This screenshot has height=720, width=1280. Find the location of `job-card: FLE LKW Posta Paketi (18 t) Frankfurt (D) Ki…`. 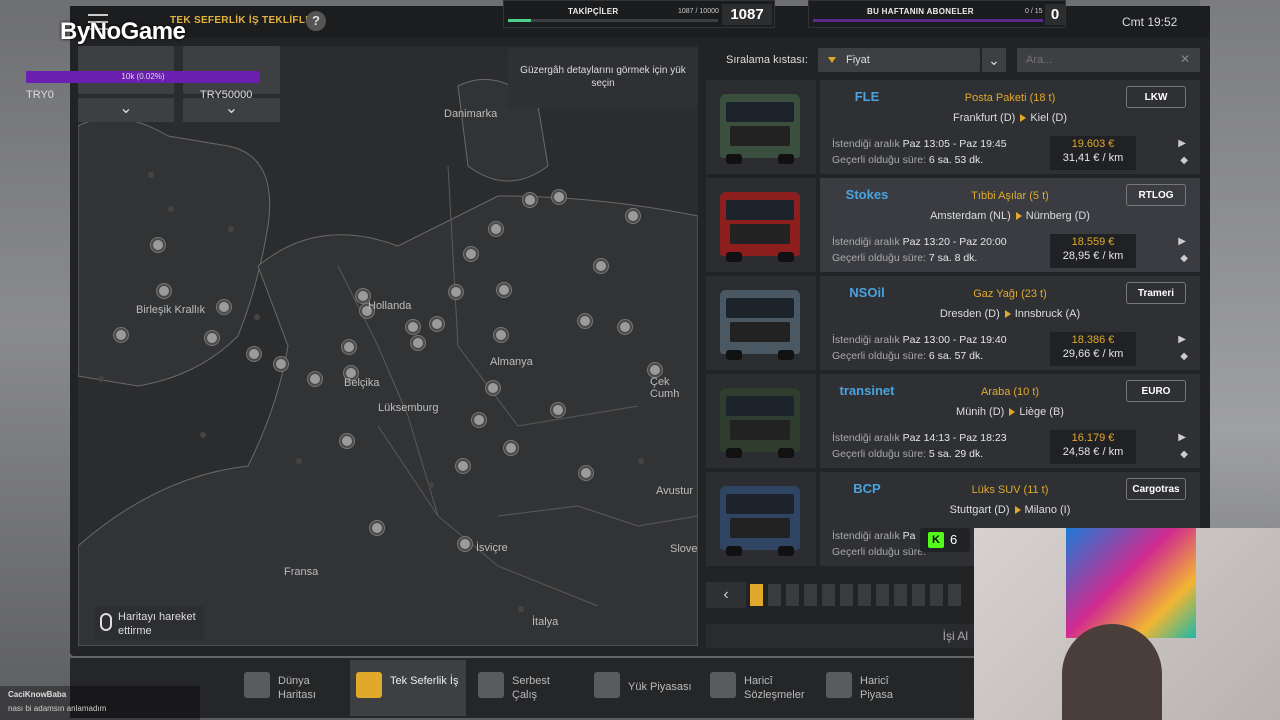

job-card: FLE LKW Posta Paketi (18 t) Frankfurt (D) Ki… is located at coordinates (953, 127).